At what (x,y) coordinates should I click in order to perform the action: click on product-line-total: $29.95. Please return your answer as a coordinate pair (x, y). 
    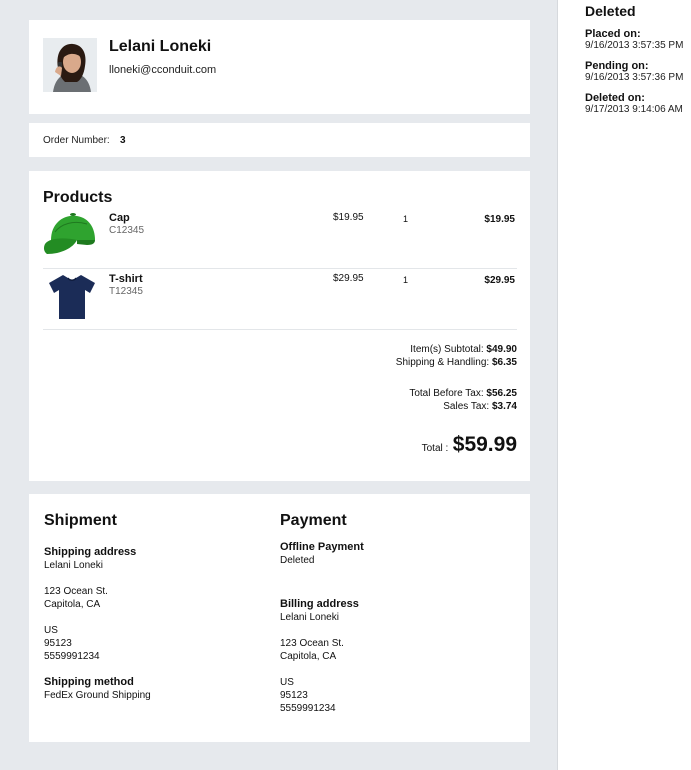
    Looking at the image, I should click on (499, 280).